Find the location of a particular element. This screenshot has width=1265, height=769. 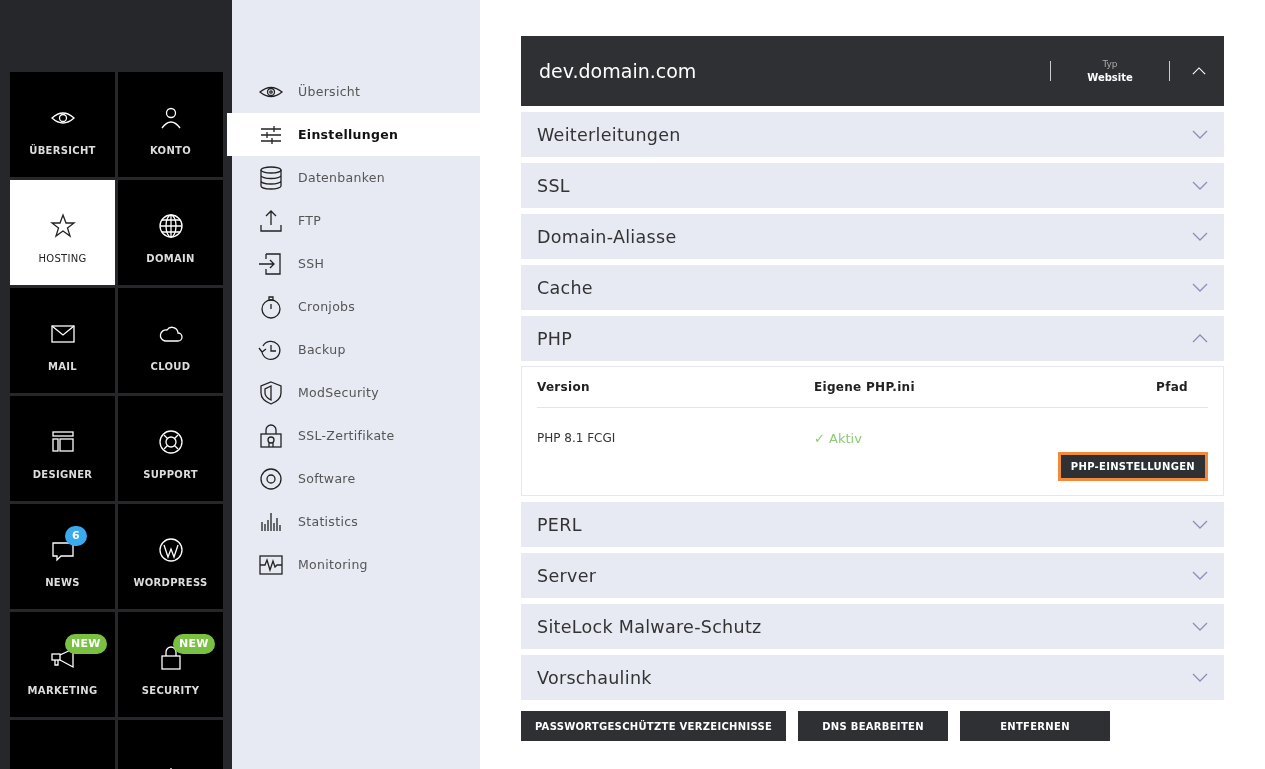

certificate-lock-icon is located at coordinates (271, 435).